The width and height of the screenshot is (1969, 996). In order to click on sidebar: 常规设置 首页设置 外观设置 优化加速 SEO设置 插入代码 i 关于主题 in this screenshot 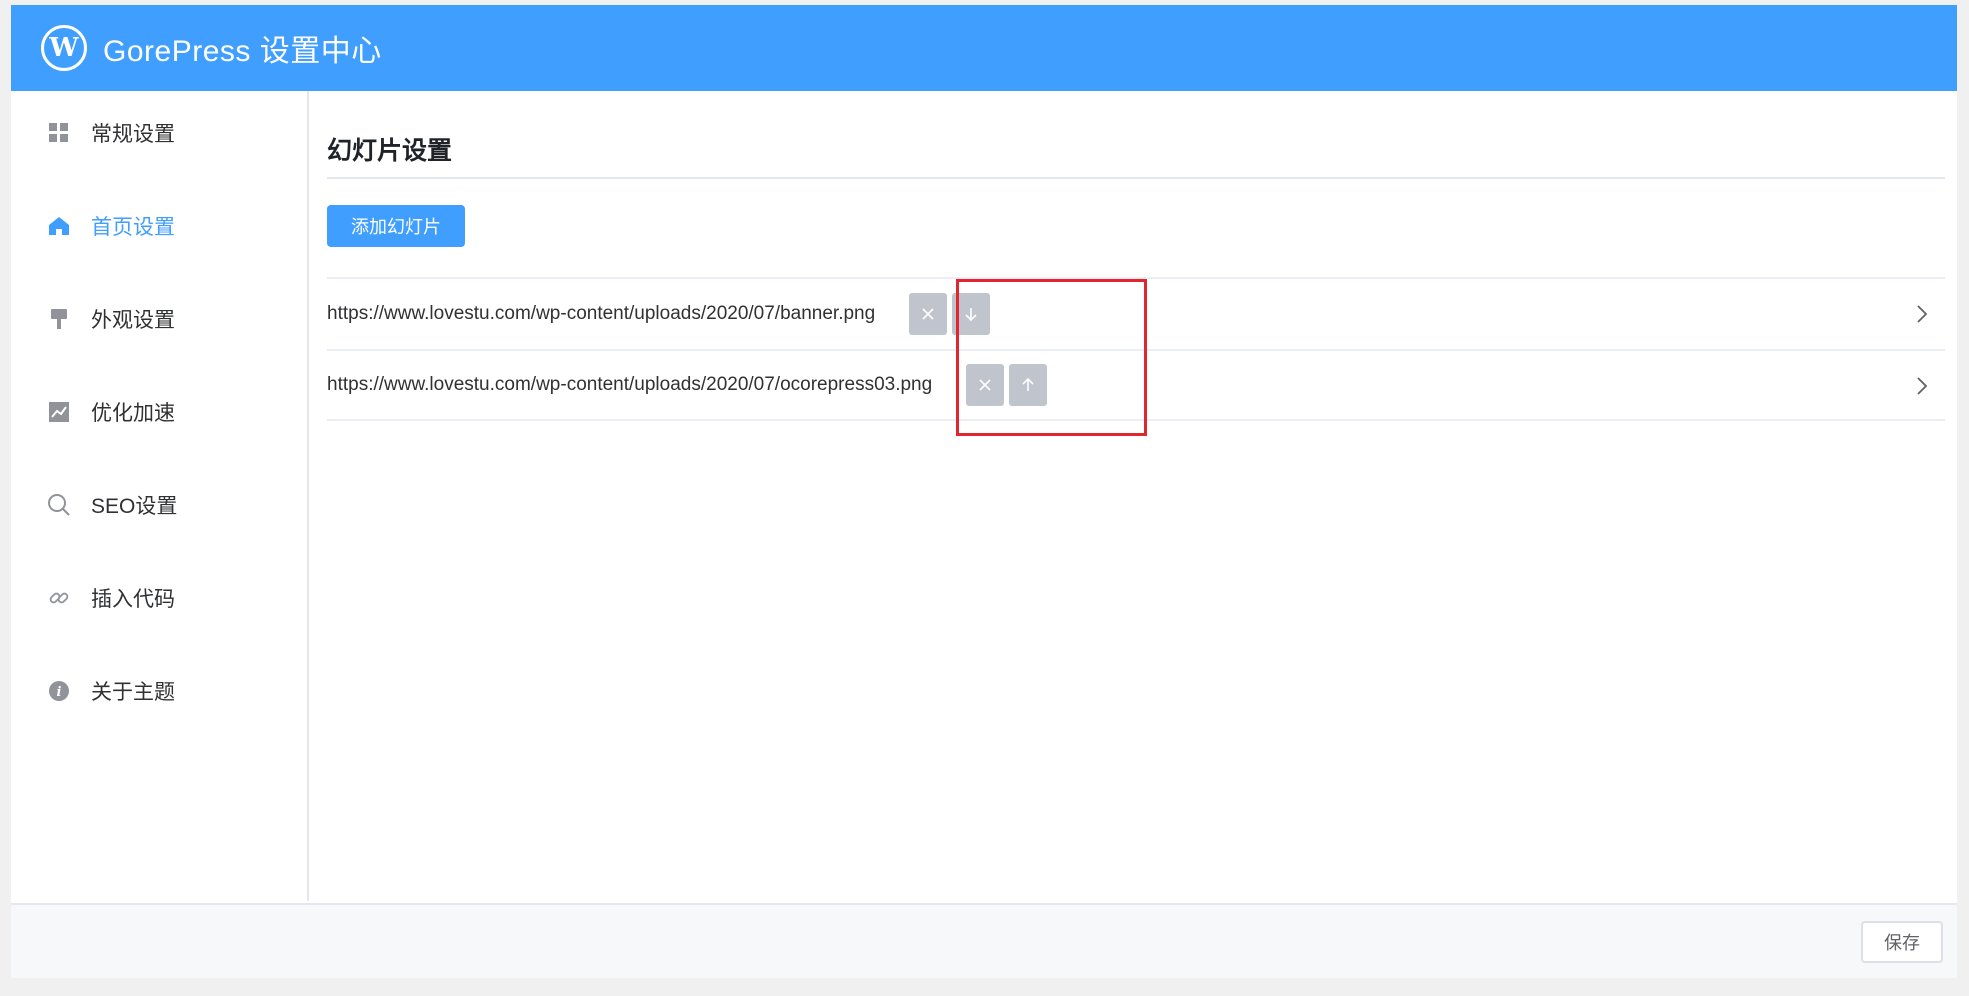, I will do `click(160, 496)`.